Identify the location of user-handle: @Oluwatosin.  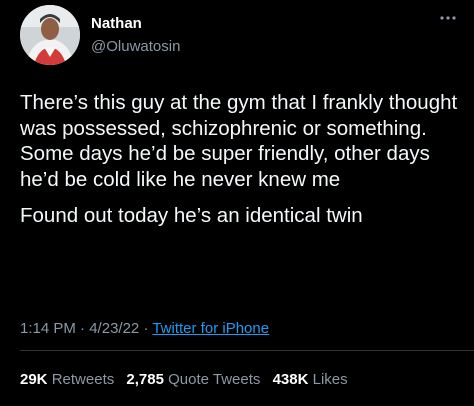
(135, 46).